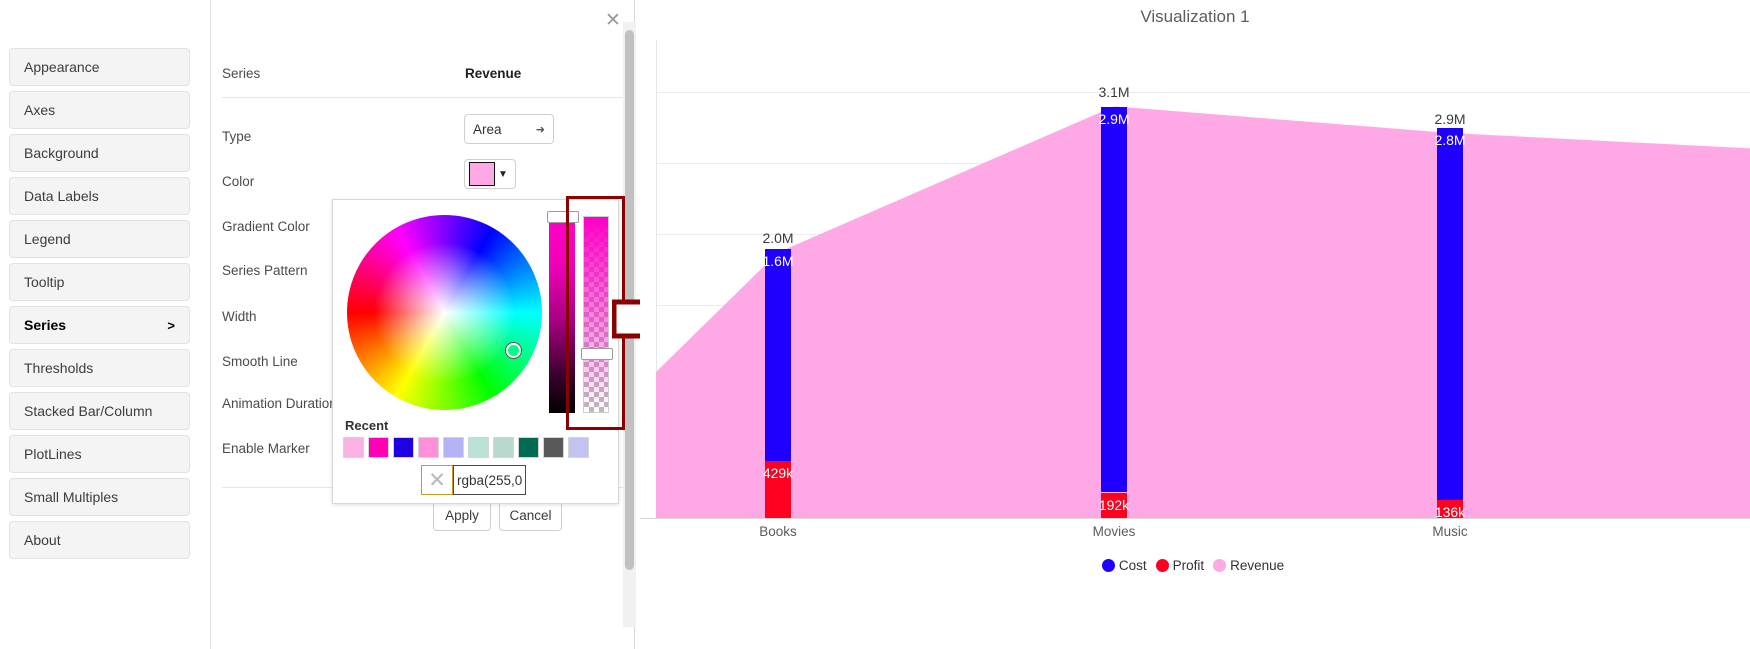  I want to click on chart-legend: Cost Profit Revenue, so click(1195, 565).